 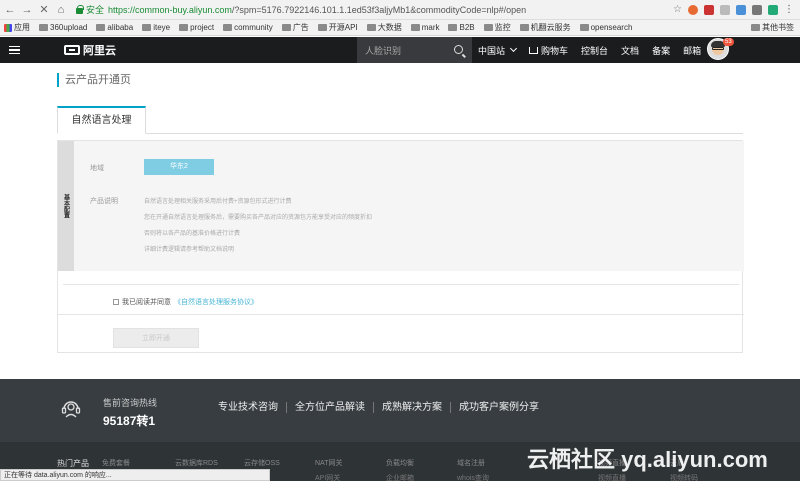 What do you see at coordinates (10, 10) in the screenshot?
I see `back-icon: ←` at bounding box center [10, 10].